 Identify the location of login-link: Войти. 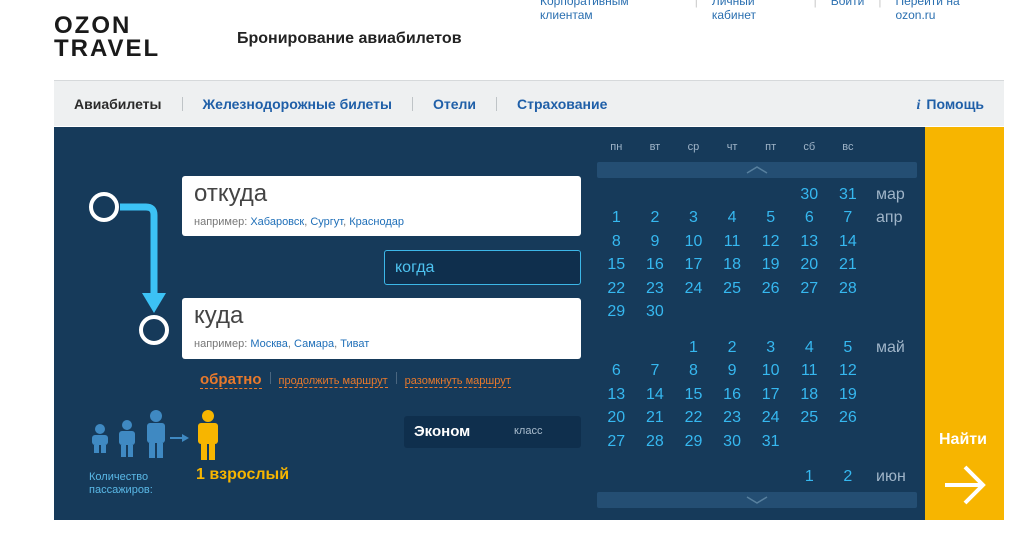
(848, 4).